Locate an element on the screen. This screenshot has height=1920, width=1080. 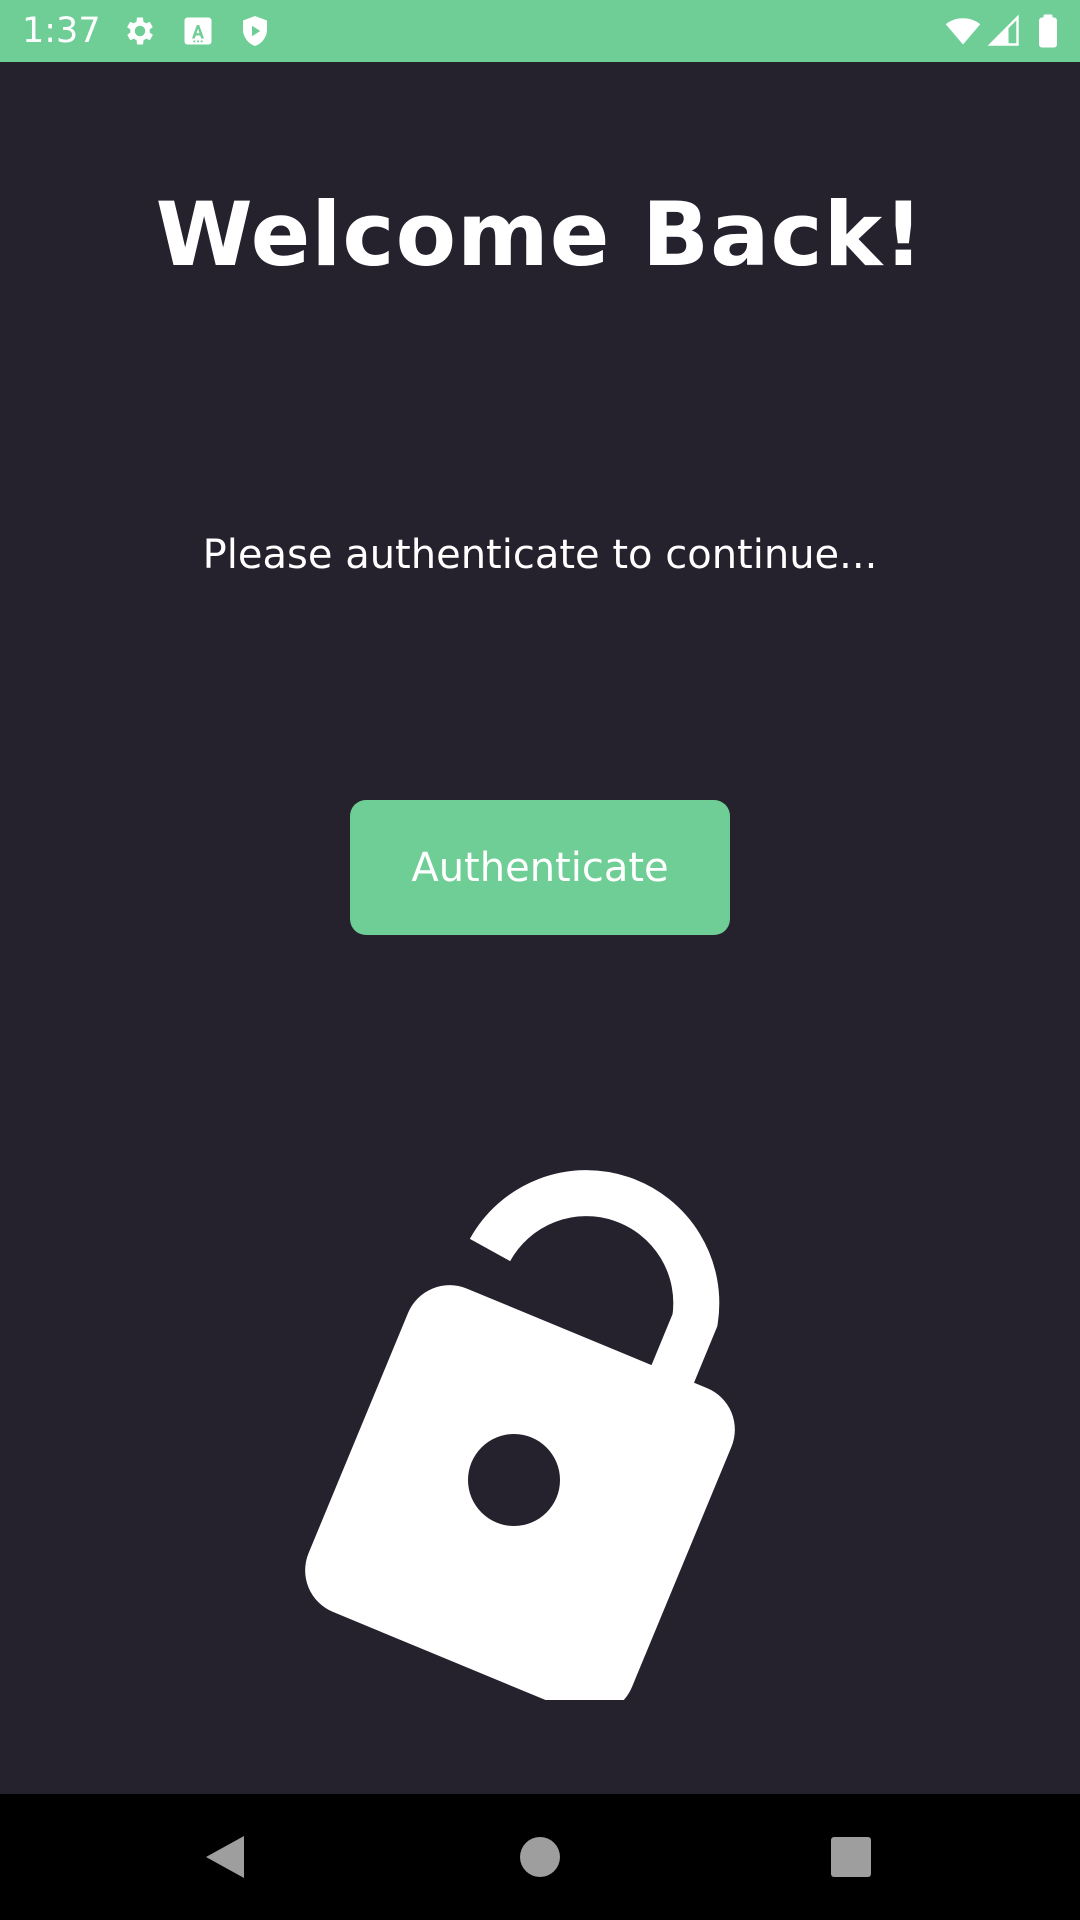
authenticate-button: Authenticate is located at coordinates (540, 867).